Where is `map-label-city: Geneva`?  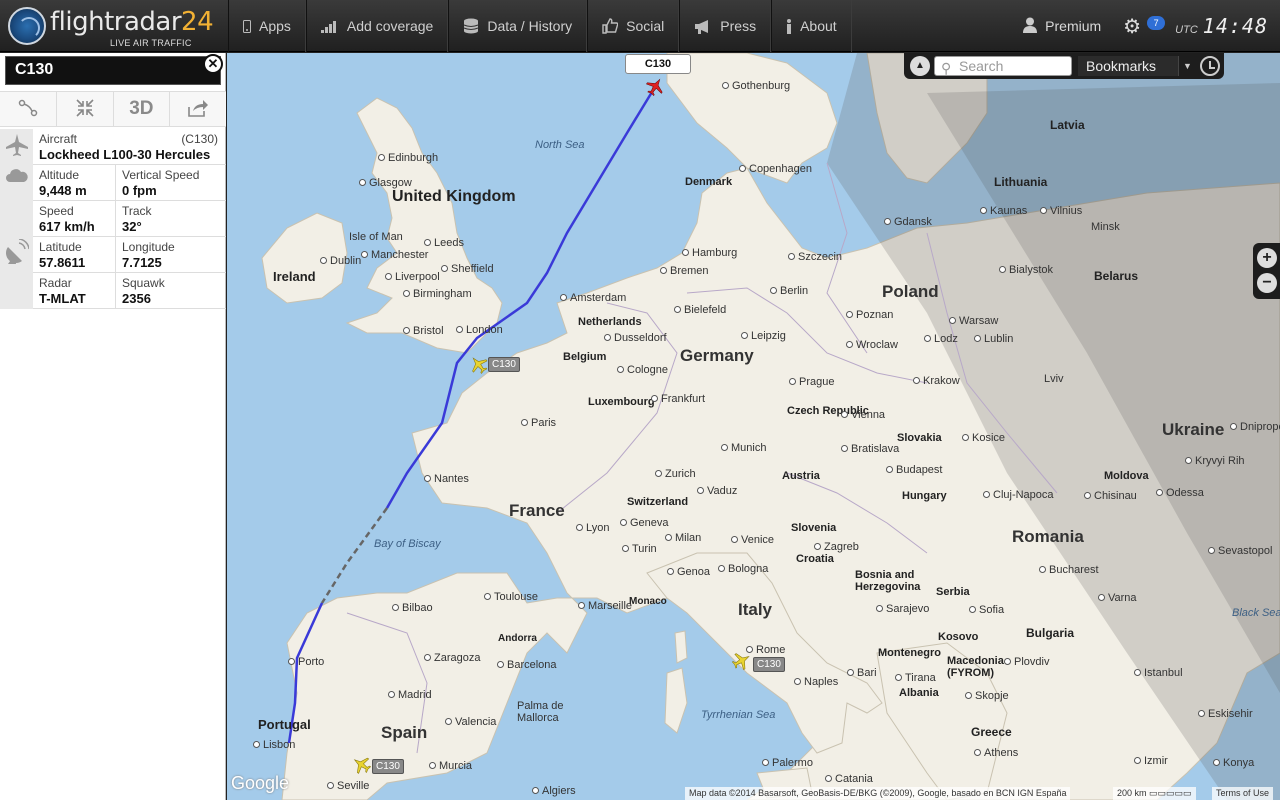
map-label-city: Geneva is located at coordinates (644, 523).